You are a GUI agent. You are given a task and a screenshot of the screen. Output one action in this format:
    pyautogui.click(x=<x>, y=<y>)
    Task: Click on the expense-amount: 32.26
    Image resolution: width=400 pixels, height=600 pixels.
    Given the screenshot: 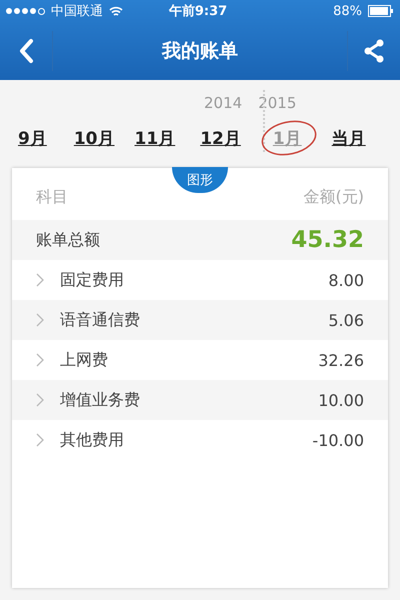 What is the action you would take?
    pyautogui.click(x=341, y=360)
    